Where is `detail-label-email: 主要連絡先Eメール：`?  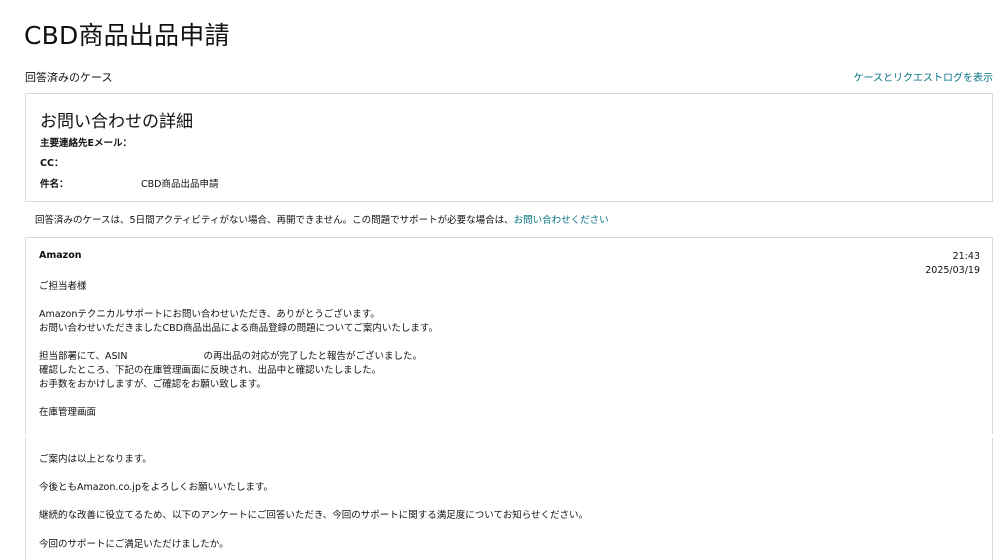 detail-label-email: 主要連絡先Eメール： is located at coordinates (86, 143).